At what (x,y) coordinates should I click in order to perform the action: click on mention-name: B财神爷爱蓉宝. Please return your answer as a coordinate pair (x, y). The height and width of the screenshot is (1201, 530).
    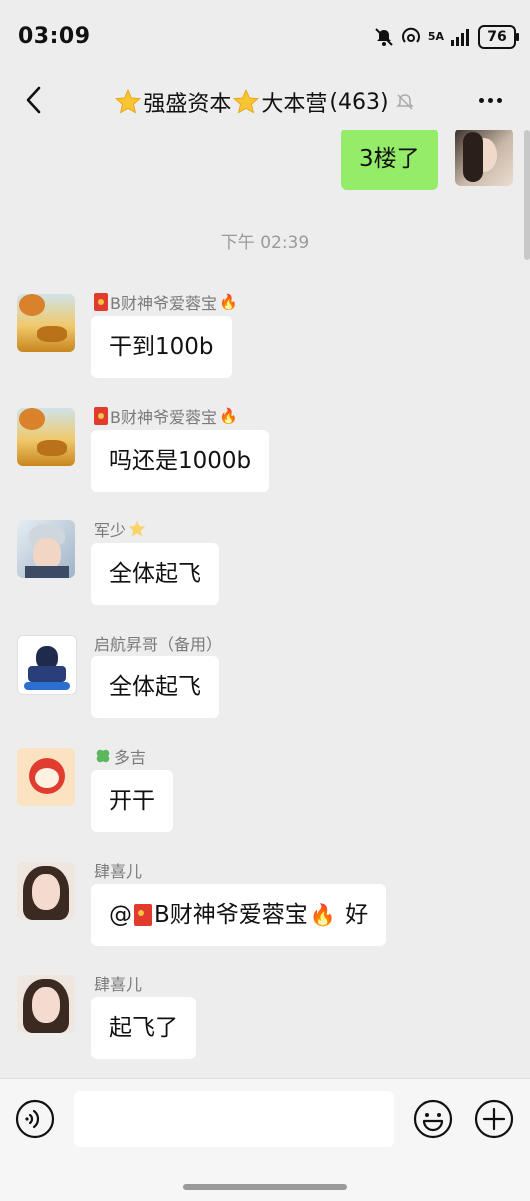
    Looking at the image, I should click on (231, 915).